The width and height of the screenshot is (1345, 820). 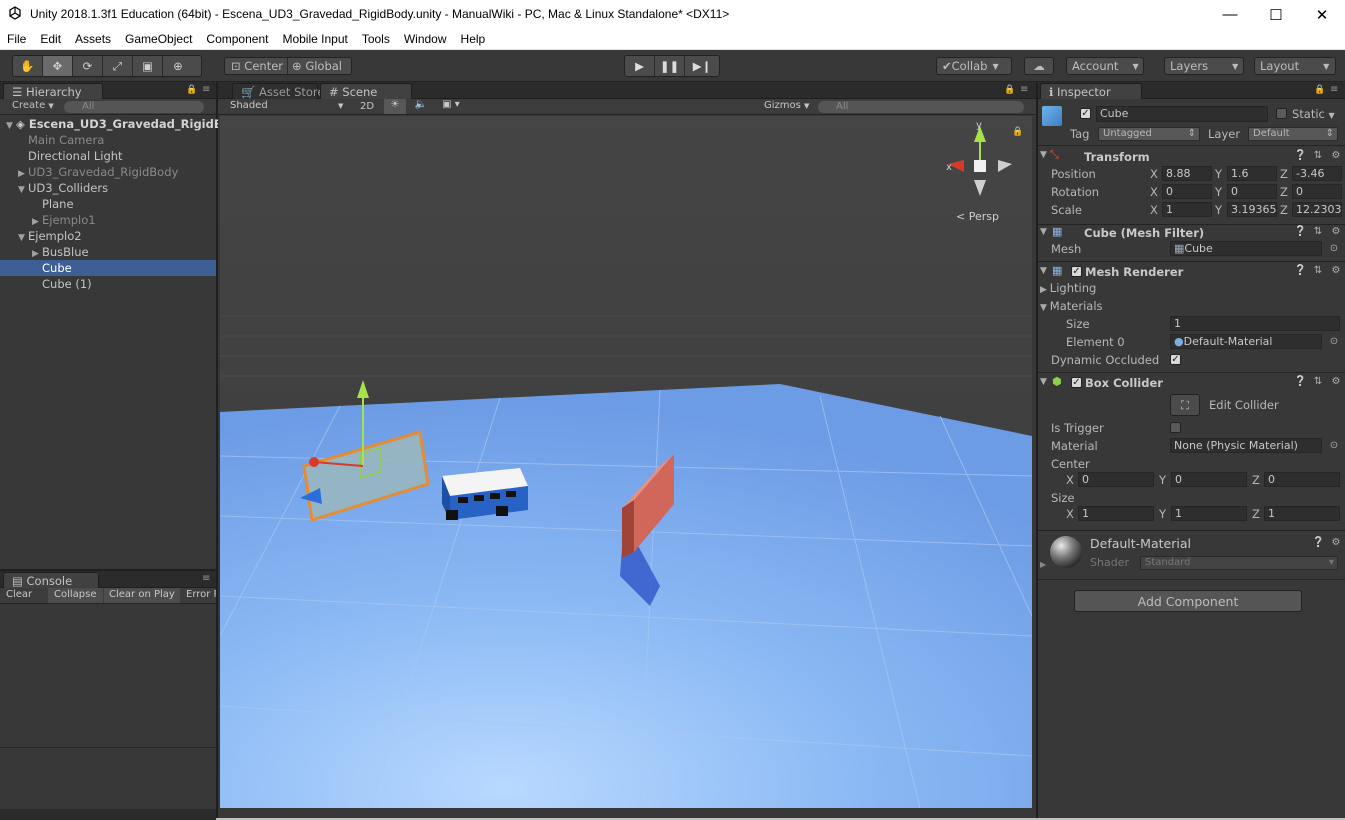 What do you see at coordinates (1204, 66) in the screenshot?
I see `layers-dropdown: Layers ▼` at bounding box center [1204, 66].